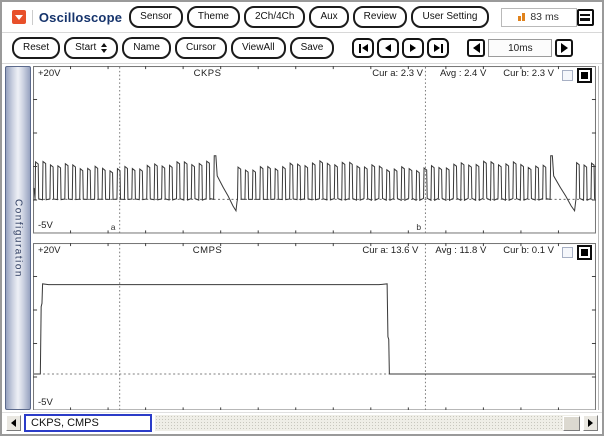  Describe the element at coordinates (200, 48) in the screenshot. I see `cursor-button: Cursor` at that location.